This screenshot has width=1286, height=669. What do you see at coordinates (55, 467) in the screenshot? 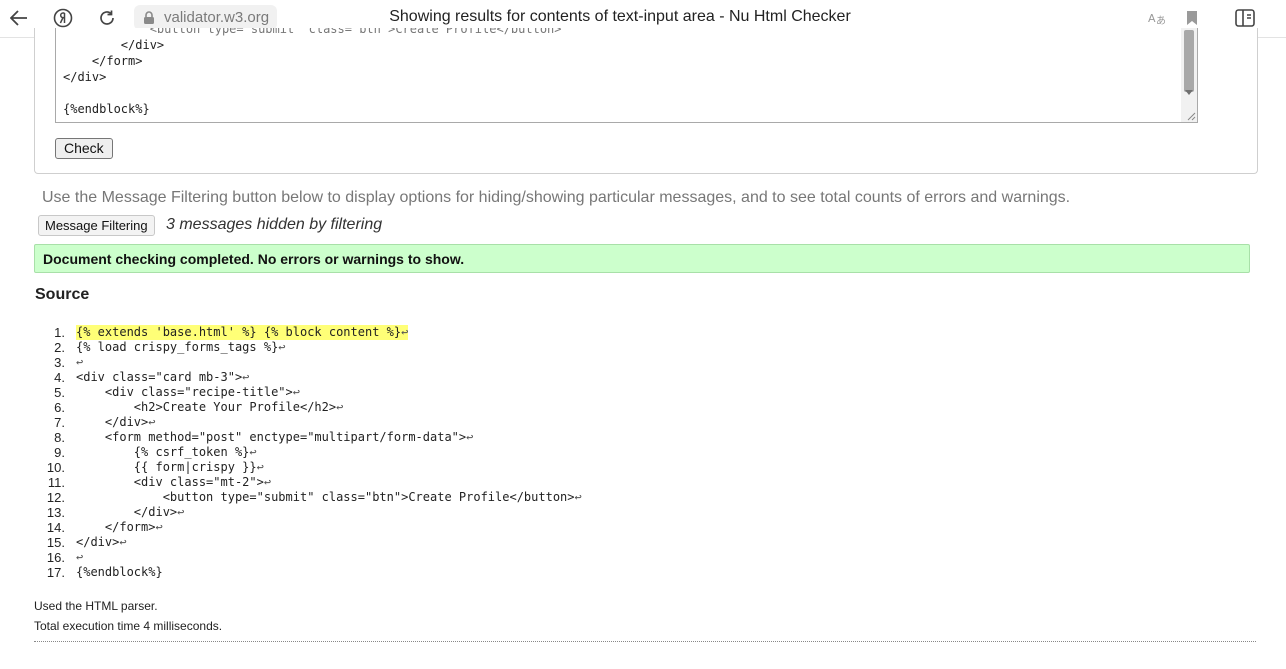
I see `line-number: 10.` at bounding box center [55, 467].